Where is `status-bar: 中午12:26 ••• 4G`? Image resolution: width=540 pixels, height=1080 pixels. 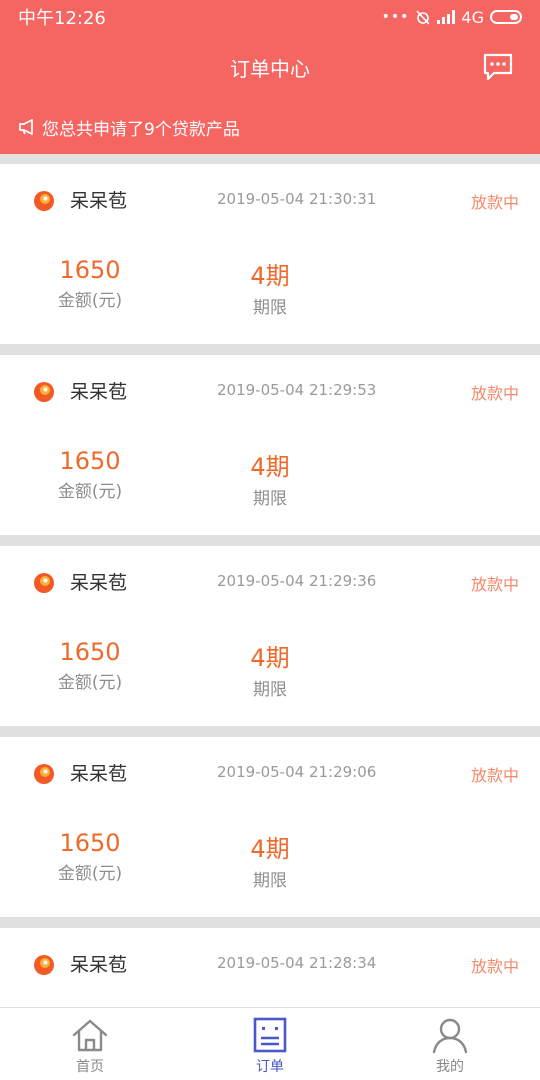
status-bar: 中午12:26 ••• 4G is located at coordinates (270, 17).